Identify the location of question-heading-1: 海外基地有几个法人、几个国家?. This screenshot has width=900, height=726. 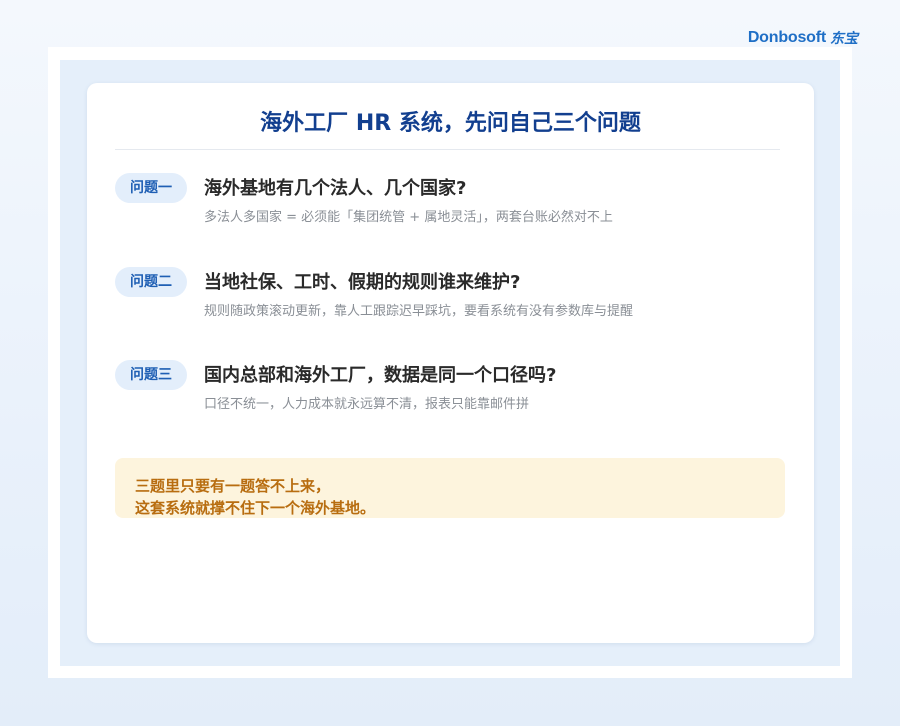
(335, 188).